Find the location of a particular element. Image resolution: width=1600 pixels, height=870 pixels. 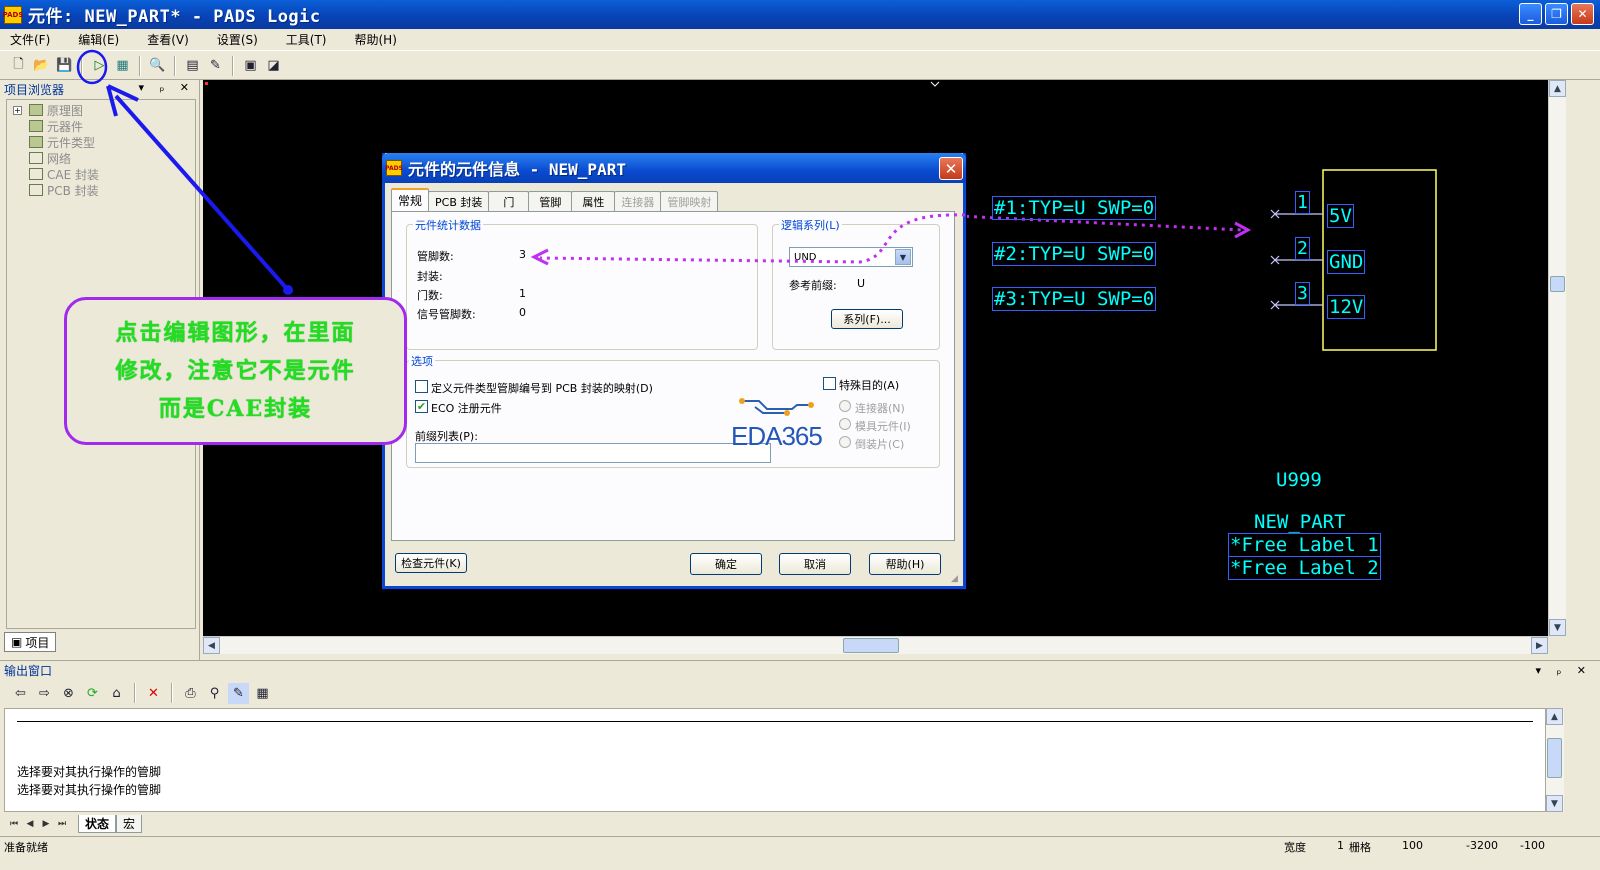

save-icon: 💾 is located at coordinates (64, 65).